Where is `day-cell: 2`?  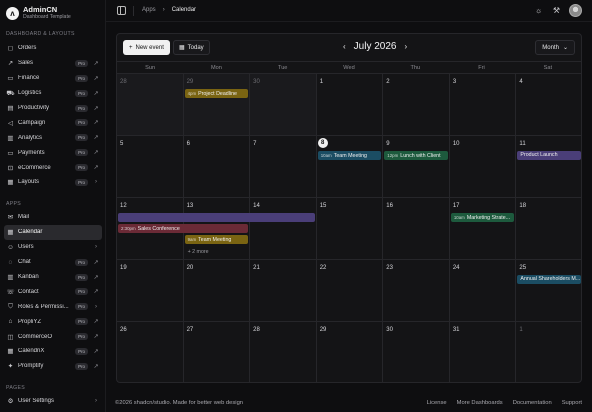 day-cell: 2 is located at coordinates (416, 105).